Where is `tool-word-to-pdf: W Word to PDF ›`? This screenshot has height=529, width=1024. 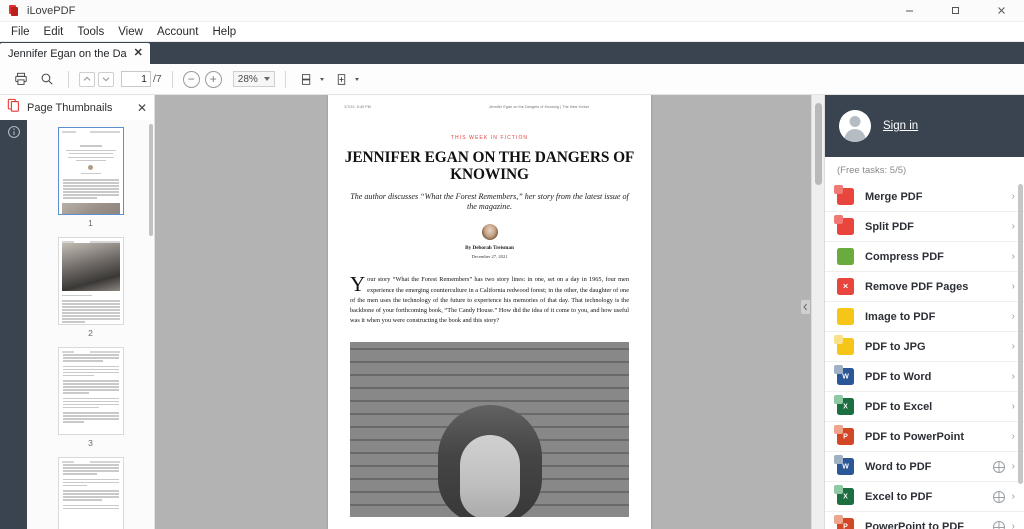
tool-word-to-pdf: W Word to PDF › is located at coordinates (924, 467).